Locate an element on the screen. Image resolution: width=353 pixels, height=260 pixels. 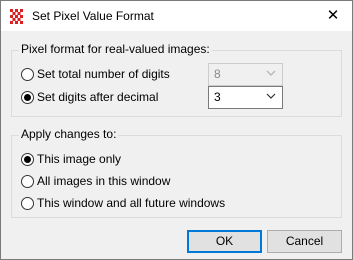
radio-all-images-label: All images in this window is located at coordinates (104, 181).